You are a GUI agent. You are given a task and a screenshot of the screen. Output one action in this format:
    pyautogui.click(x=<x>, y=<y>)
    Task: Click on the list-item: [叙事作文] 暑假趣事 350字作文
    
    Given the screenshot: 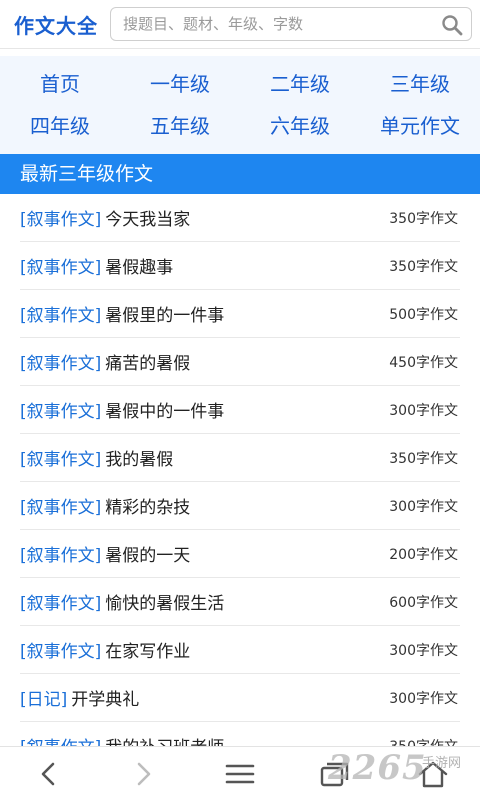 What is the action you would take?
    pyautogui.click(x=240, y=266)
    